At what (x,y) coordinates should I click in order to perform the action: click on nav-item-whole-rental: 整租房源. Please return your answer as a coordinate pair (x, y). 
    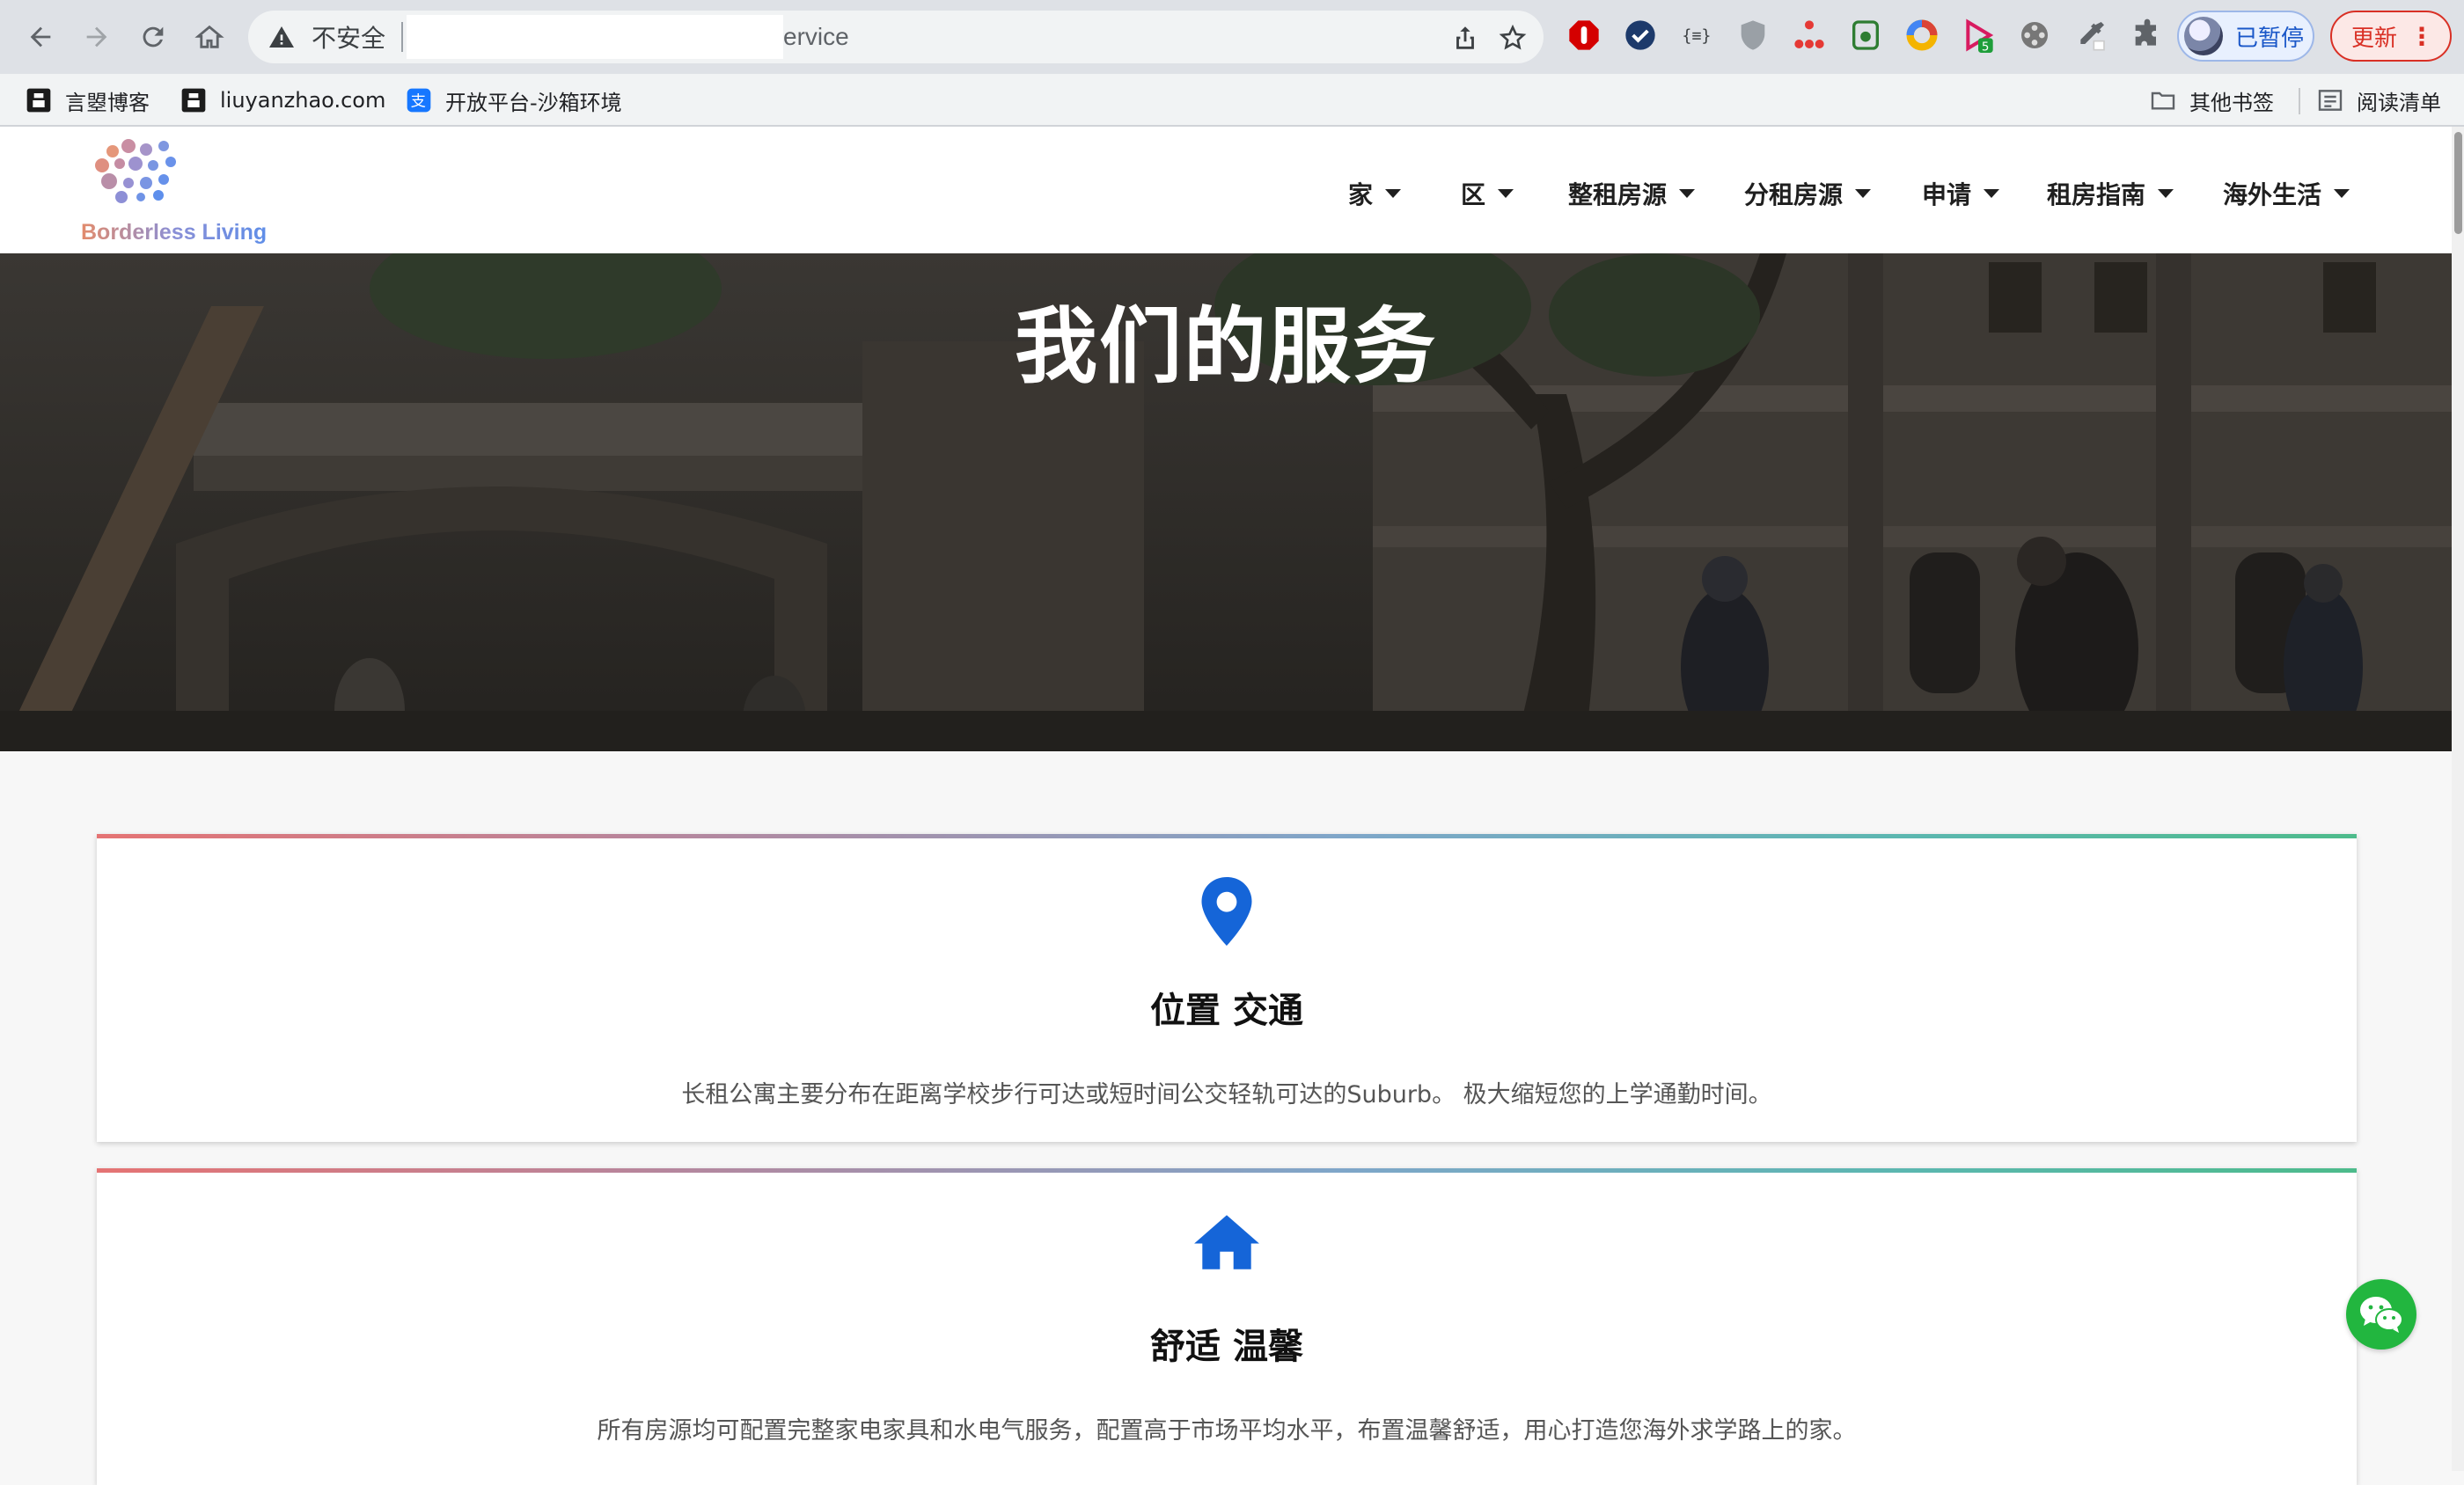
    Looking at the image, I should click on (1632, 194).